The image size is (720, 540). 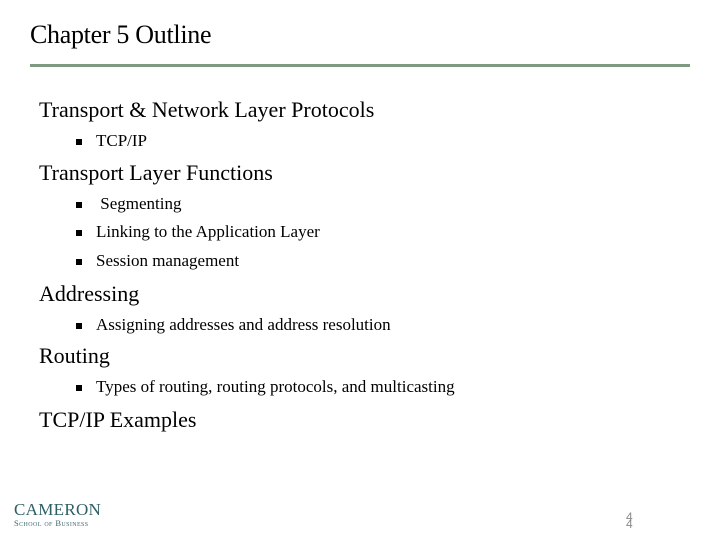 I want to click on outline-subitem-label: Session management, so click(x=168, y=260).